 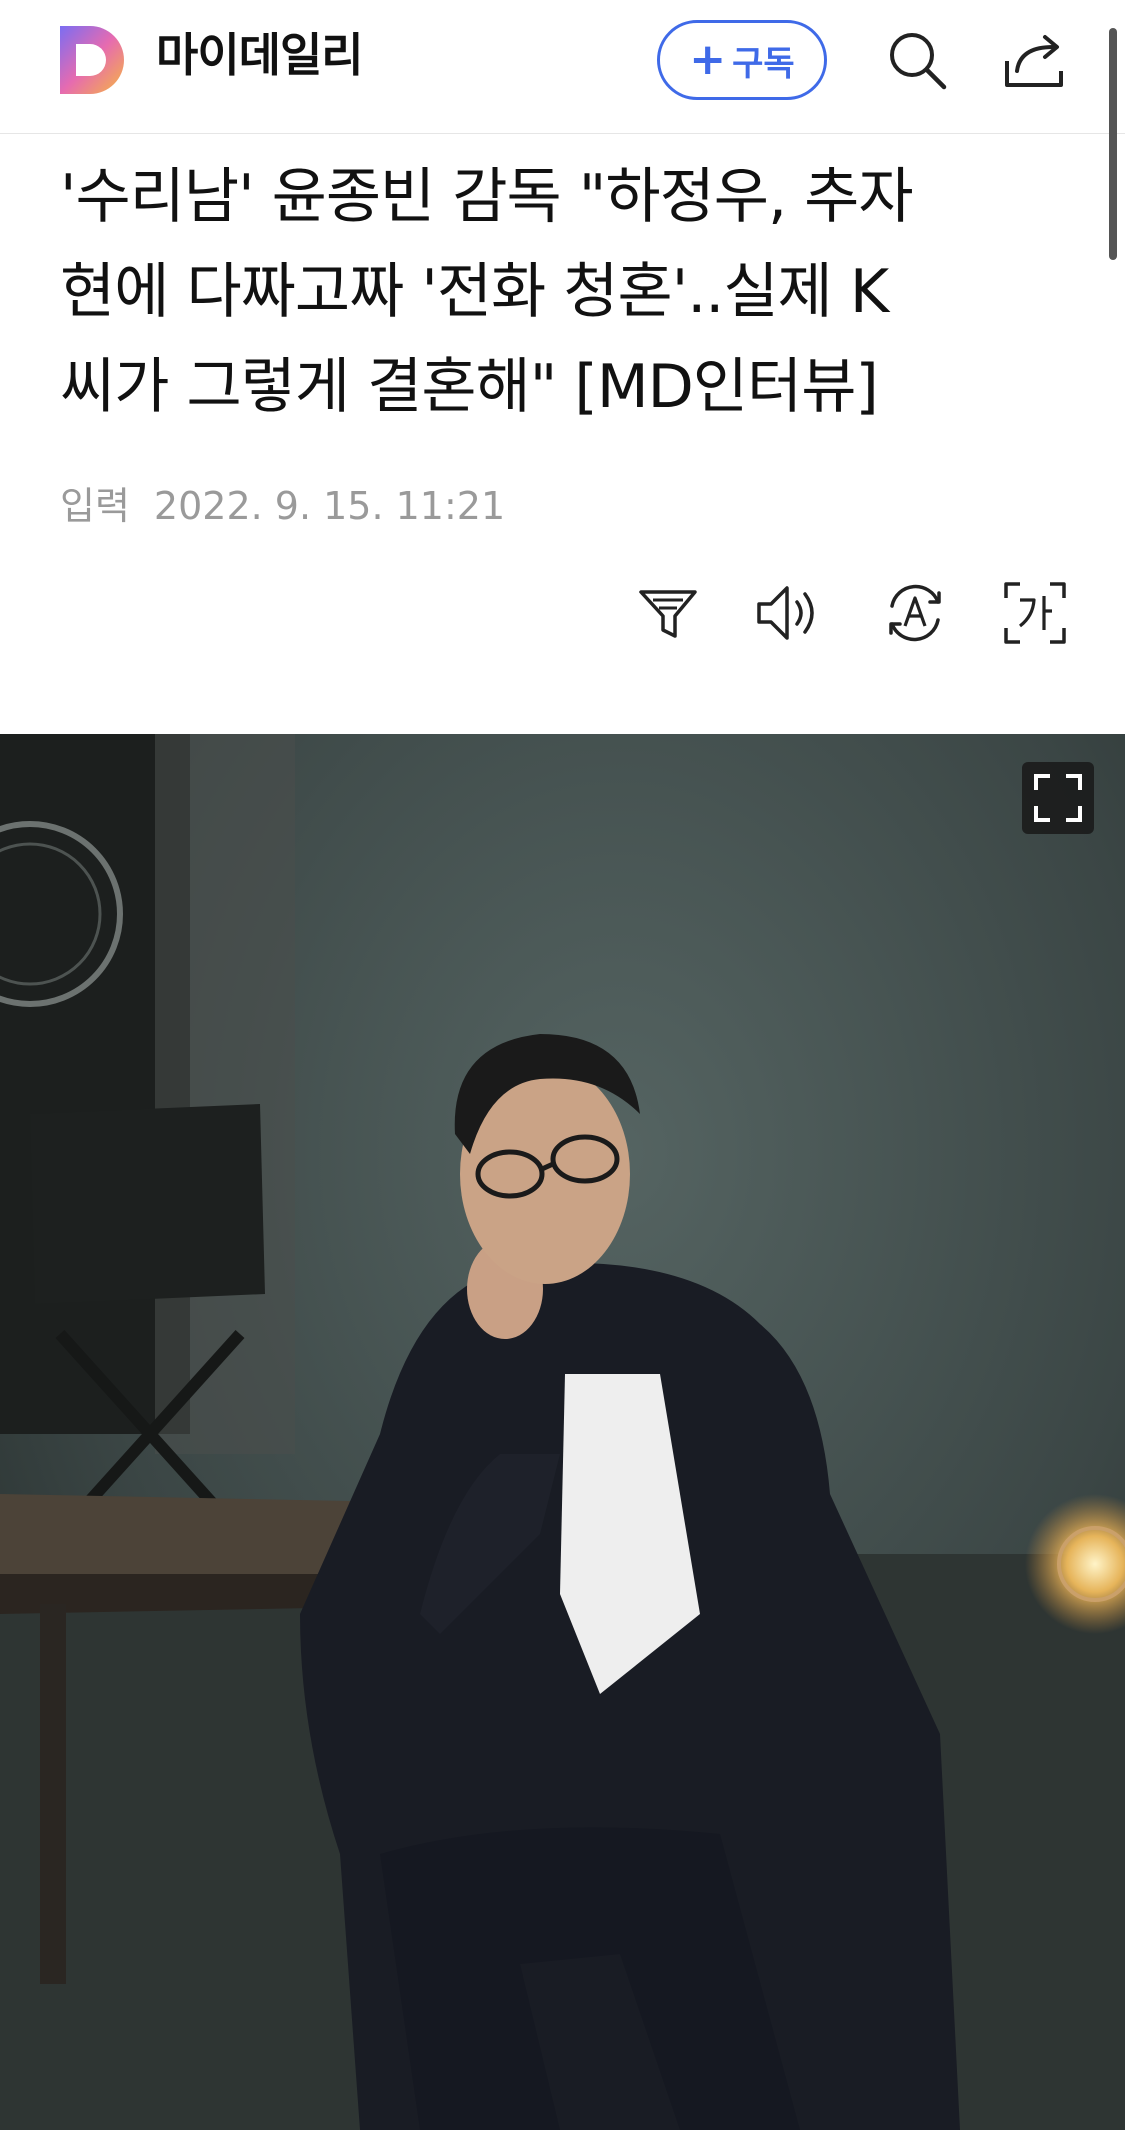 What do you see at coordinates (1113, 144) in the screenshot?
I see `page-scrollbar` at bounding box center [1113, 144].